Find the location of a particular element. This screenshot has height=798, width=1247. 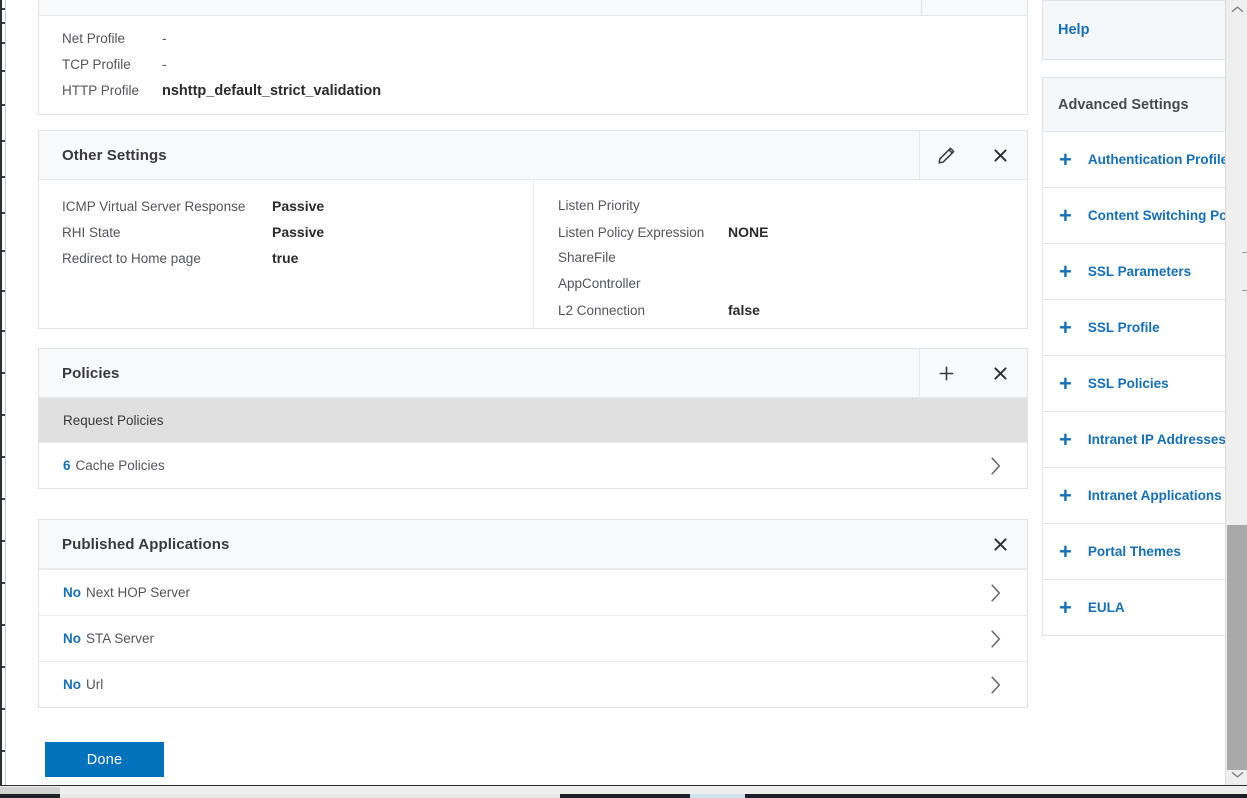

help-card: Help is located at coordinates (1137, 30).